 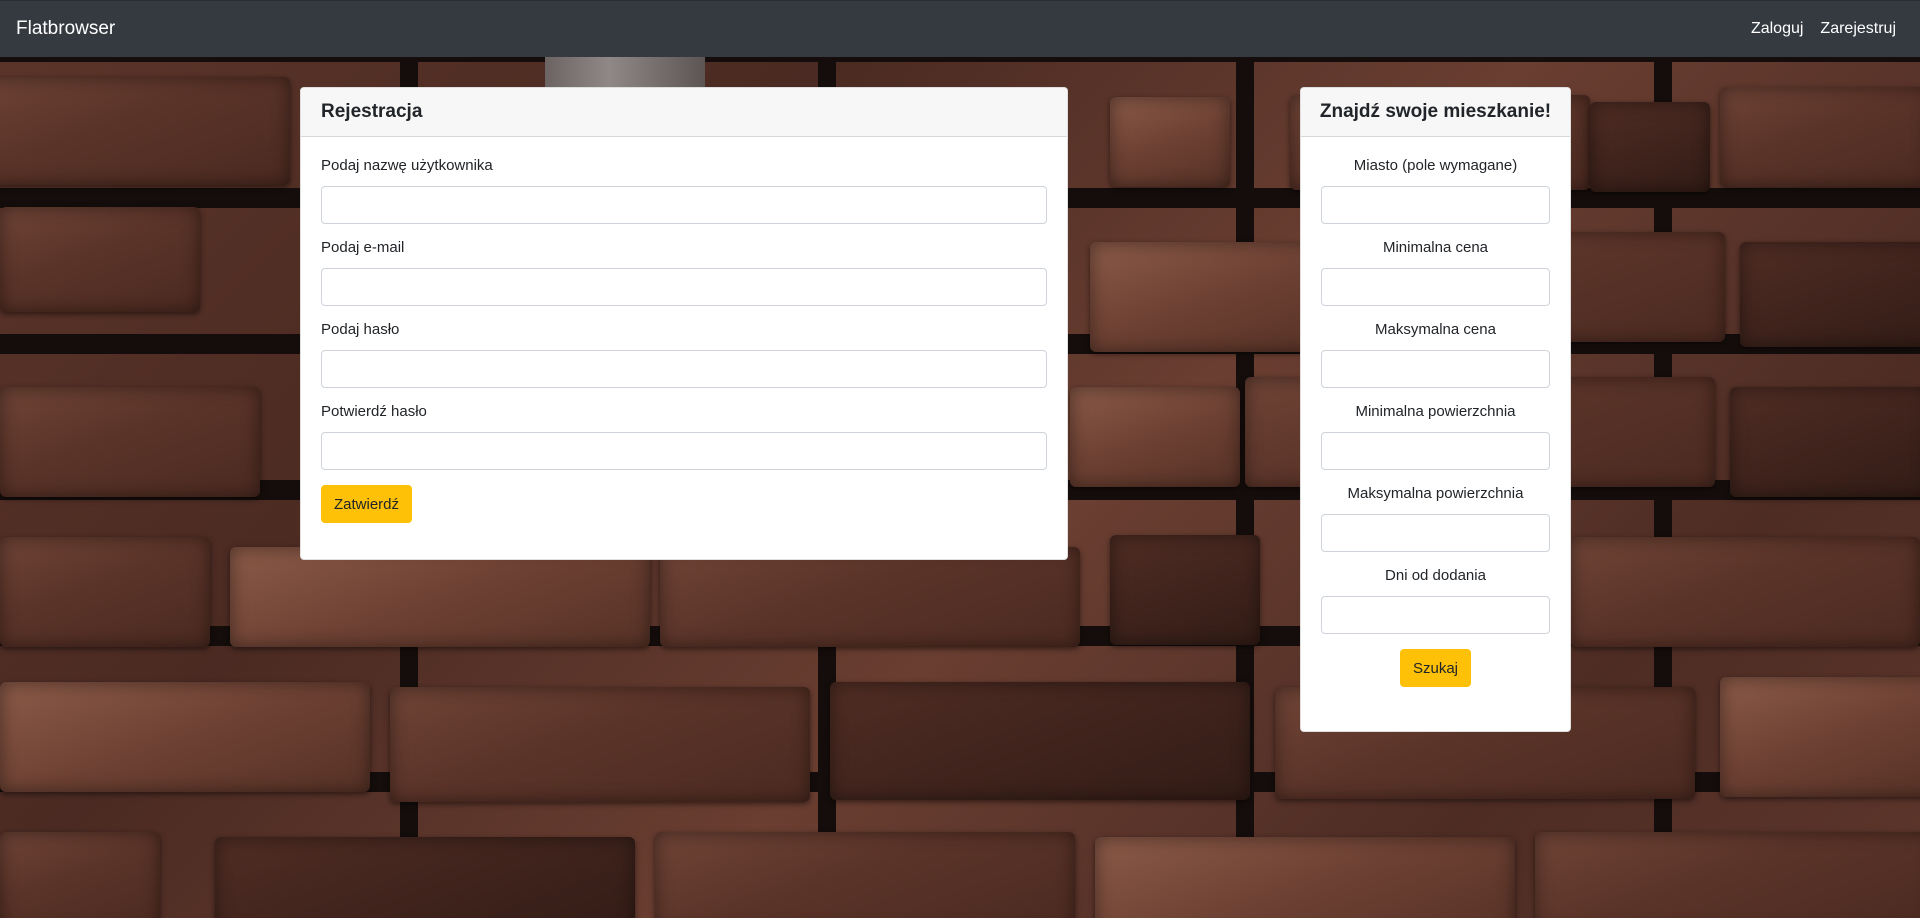 What do you see at coordinates (684, 205) in the screenshot?
I see `username-input` at bounding box center [684, 205].